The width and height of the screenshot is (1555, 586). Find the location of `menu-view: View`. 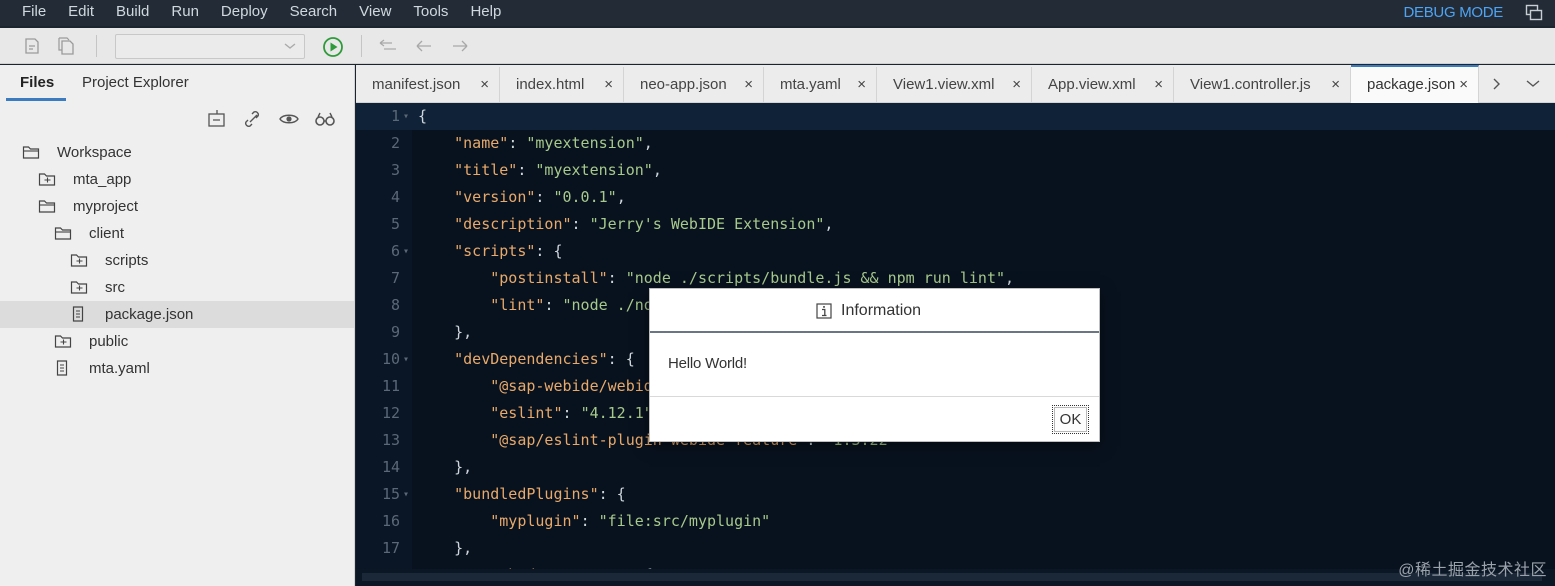

menu-view: View is located at coordinates (375, 13).